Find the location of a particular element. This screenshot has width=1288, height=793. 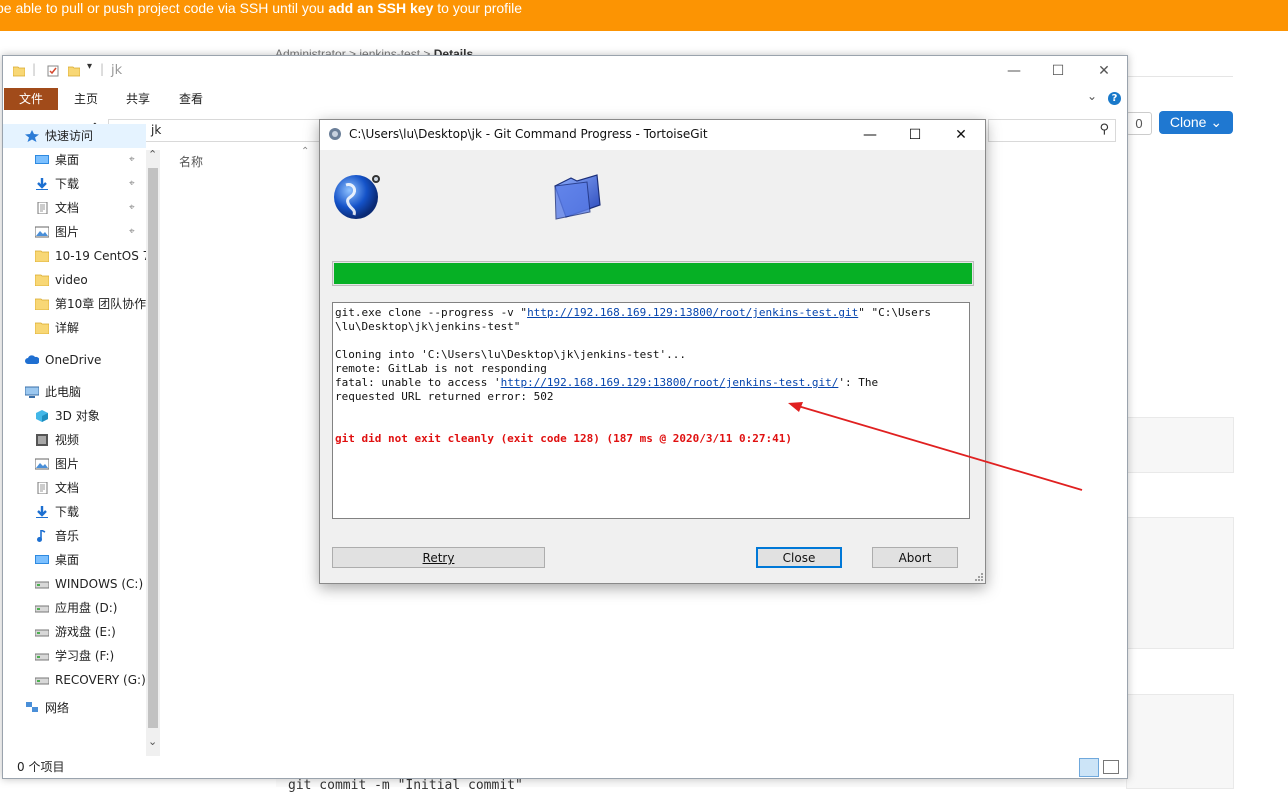

annotation-arrow is located at coordinates (935, 446).